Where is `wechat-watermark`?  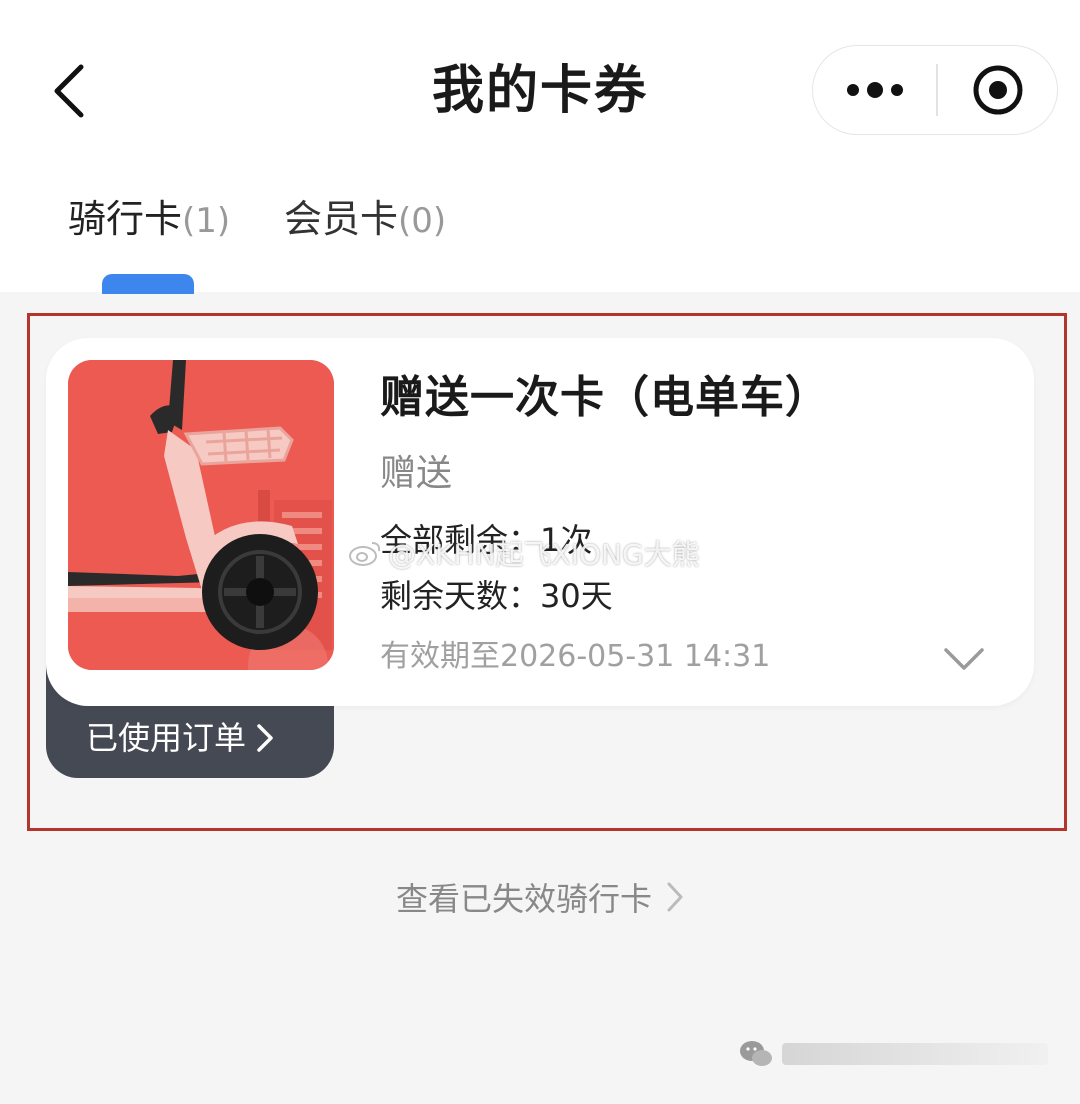 wechat-watermark is located at coordinates (893, 1054).